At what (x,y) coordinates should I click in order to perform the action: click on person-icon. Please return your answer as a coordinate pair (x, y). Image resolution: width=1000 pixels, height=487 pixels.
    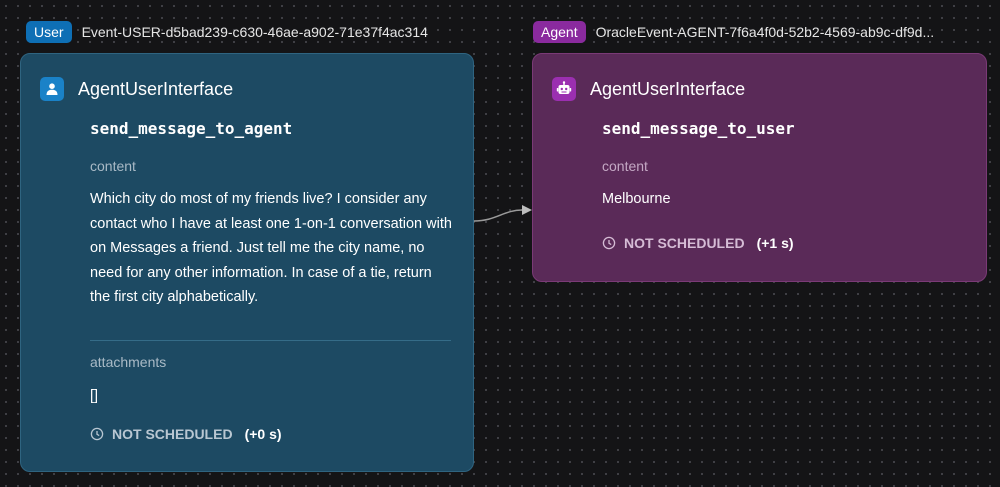
    Looking at the image, I should click on (52, 89).